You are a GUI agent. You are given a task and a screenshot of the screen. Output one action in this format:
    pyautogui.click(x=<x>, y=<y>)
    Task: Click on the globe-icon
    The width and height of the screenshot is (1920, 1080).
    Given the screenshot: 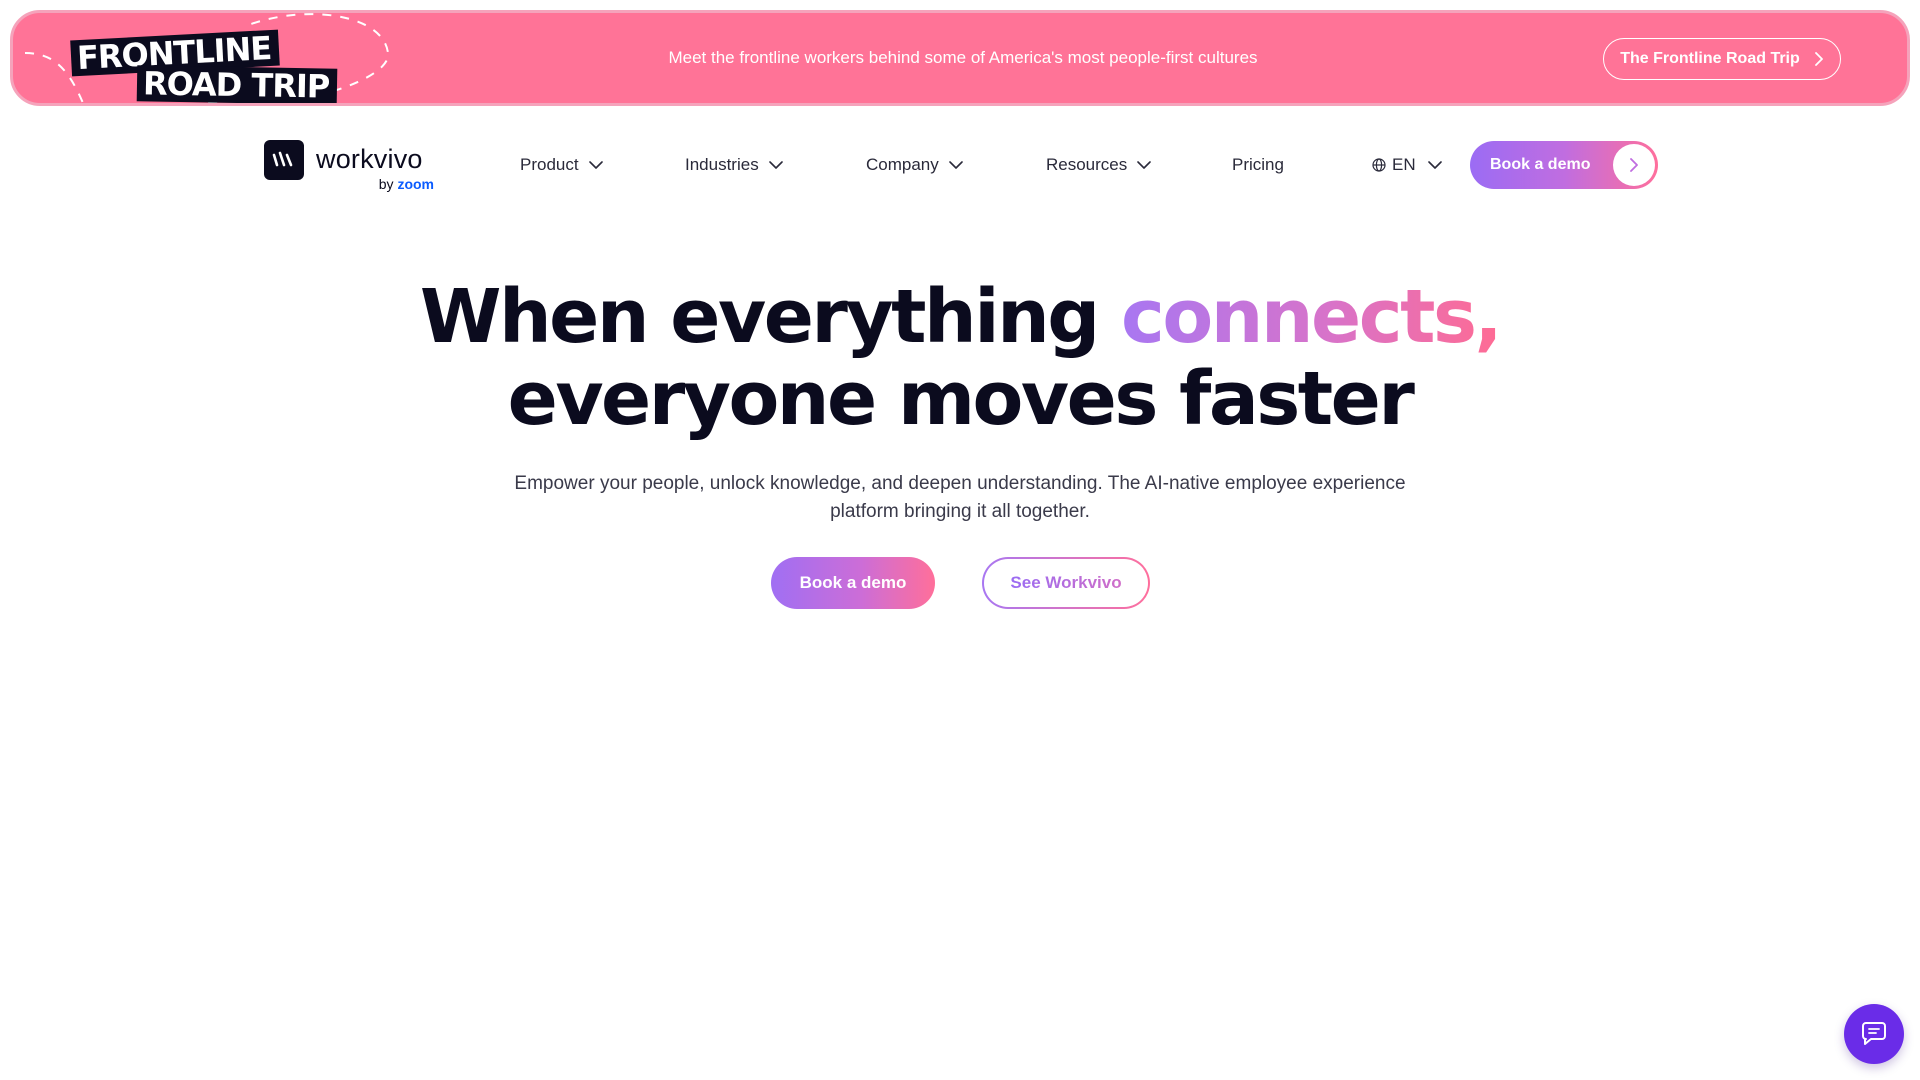 What is the action you would take?
    pyautogui.click(x=1379, y=165)
    